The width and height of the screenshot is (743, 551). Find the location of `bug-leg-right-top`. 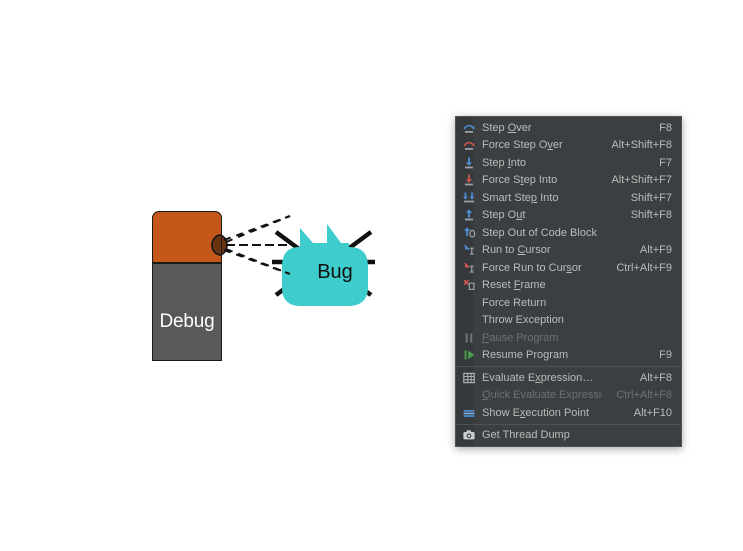

bug-leg-right-top is located at coordinates (359, 240).